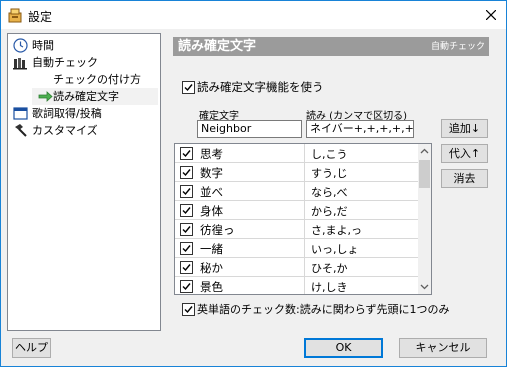 This screenshot has width=507, height=367. What do you see at coordinates (296, 172) in the screenshot?
I see `list-item: 数字 すう,じ` at bounding box center [296, 172].